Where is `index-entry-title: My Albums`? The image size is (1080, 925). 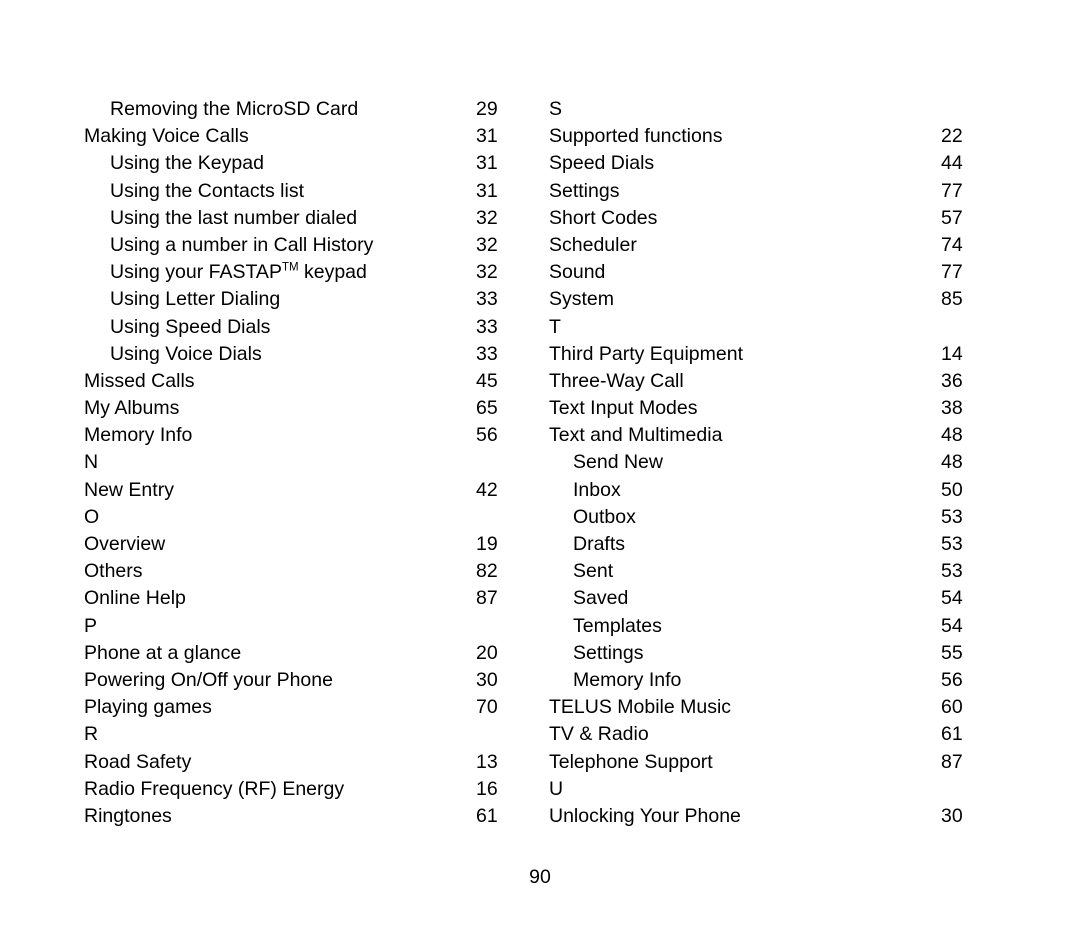
index-entry-title: My Albums is located at coordinates (132, 408).